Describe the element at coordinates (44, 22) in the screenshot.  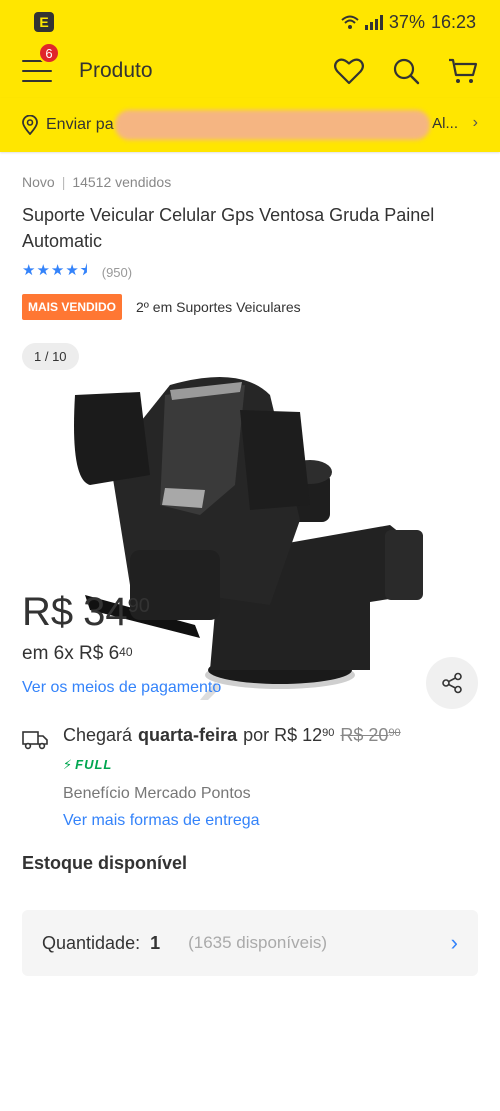
I see `app-notification-icon: E` at that location.